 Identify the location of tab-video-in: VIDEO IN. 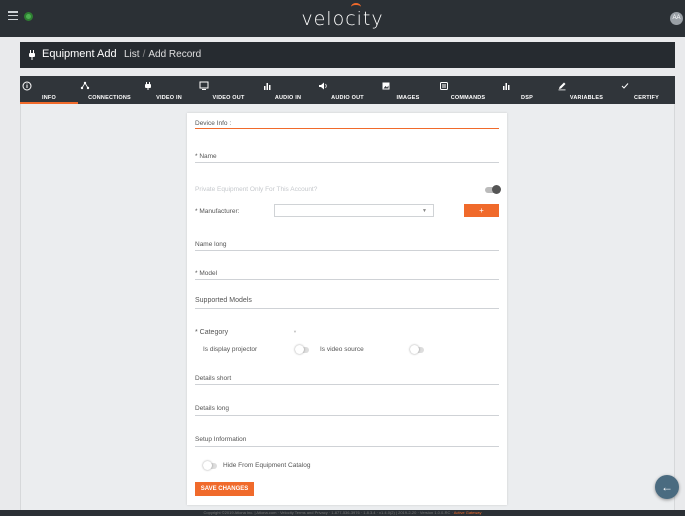
(169, 90).